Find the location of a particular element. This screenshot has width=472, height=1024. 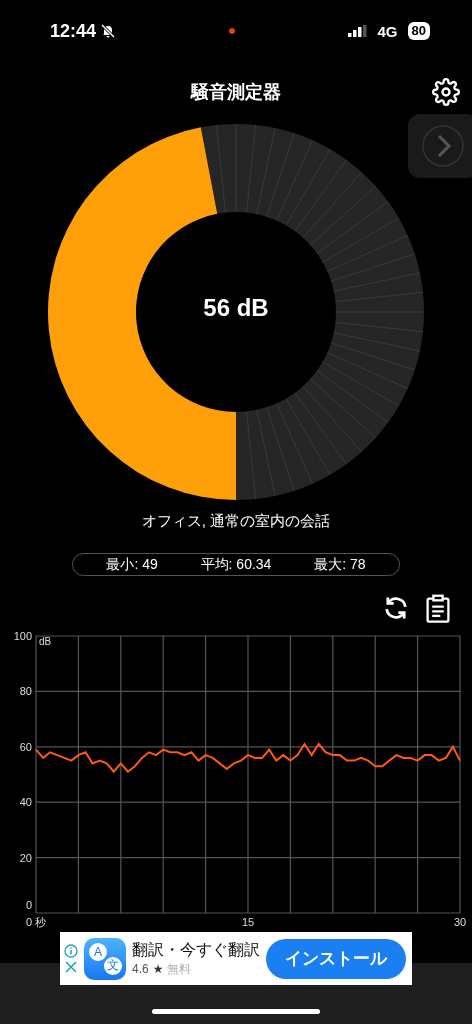

clipboard-icon is located at coordinates (438, 609).